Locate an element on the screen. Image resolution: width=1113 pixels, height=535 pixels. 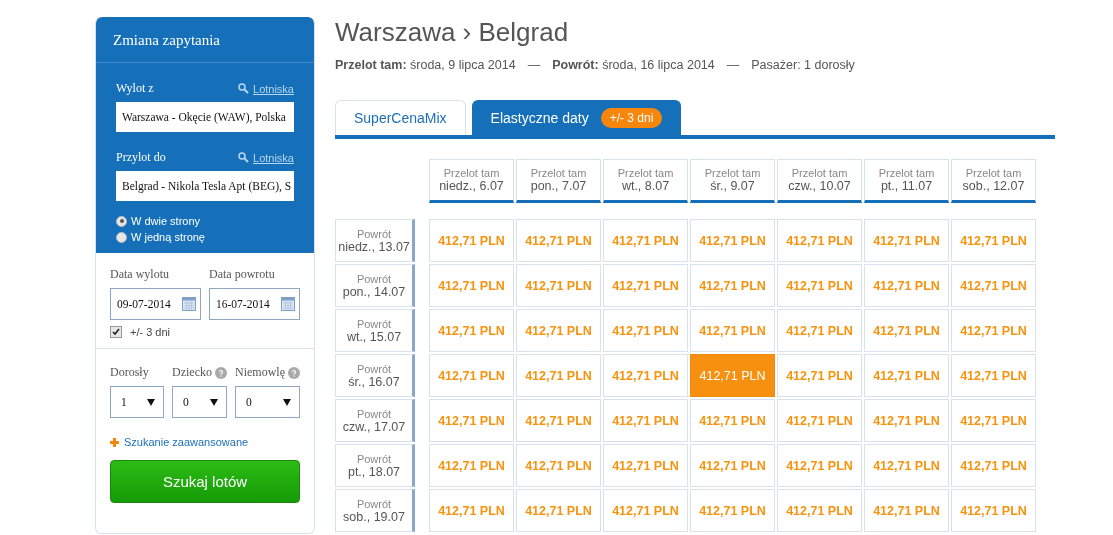
date-field: 16-07-2014 is located at coordinates (254, 304).